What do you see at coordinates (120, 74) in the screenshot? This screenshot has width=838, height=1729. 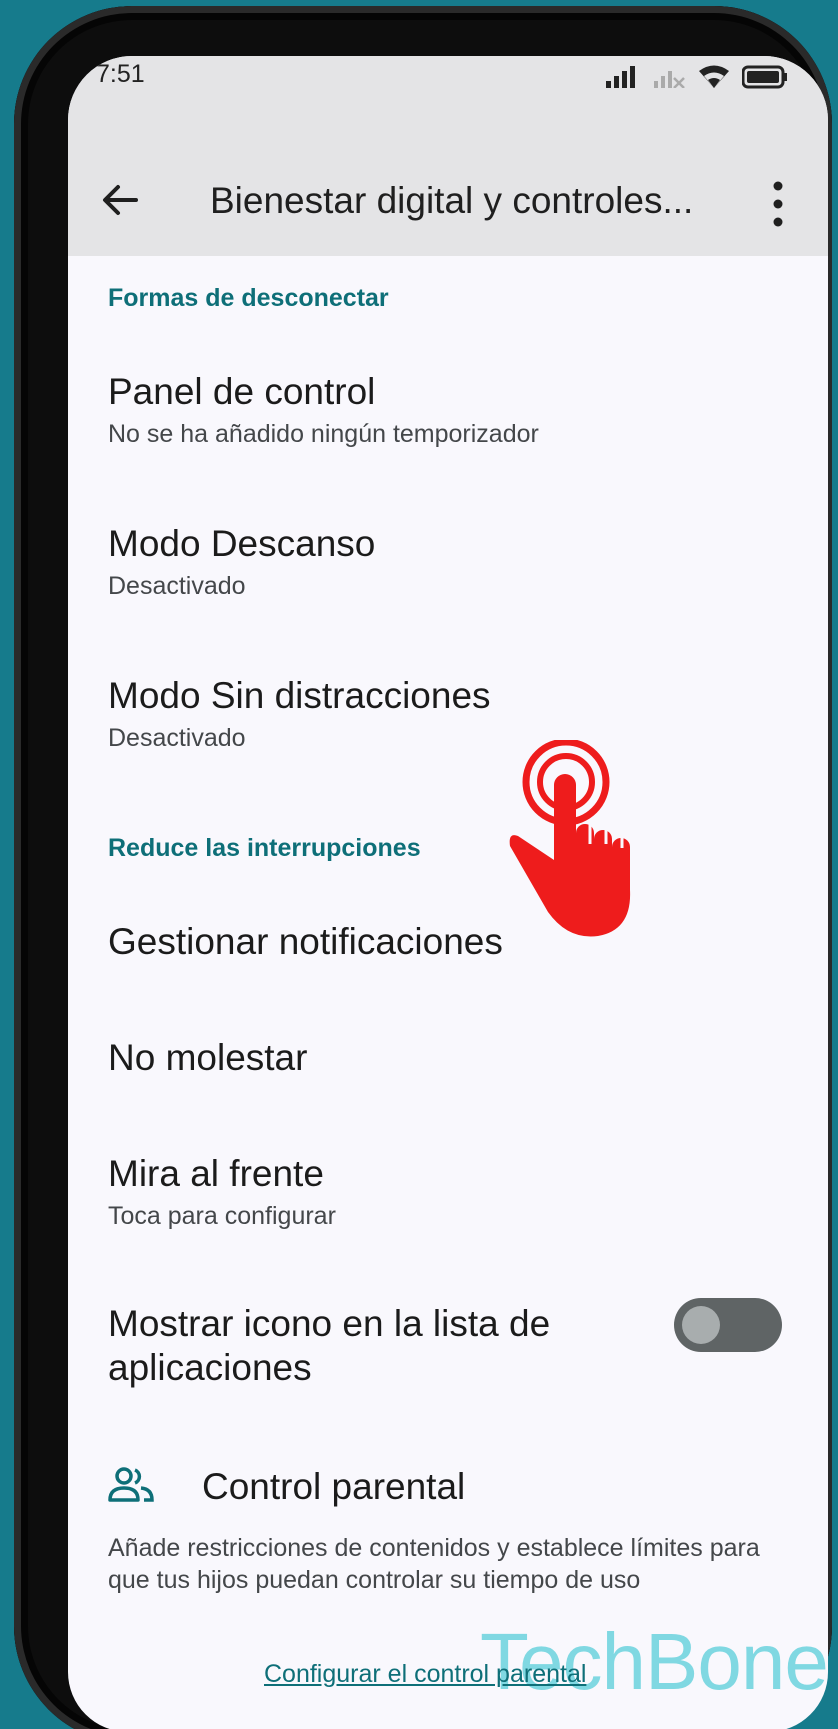 I see `status-time: 7:51` at bounding box center [120, 74].